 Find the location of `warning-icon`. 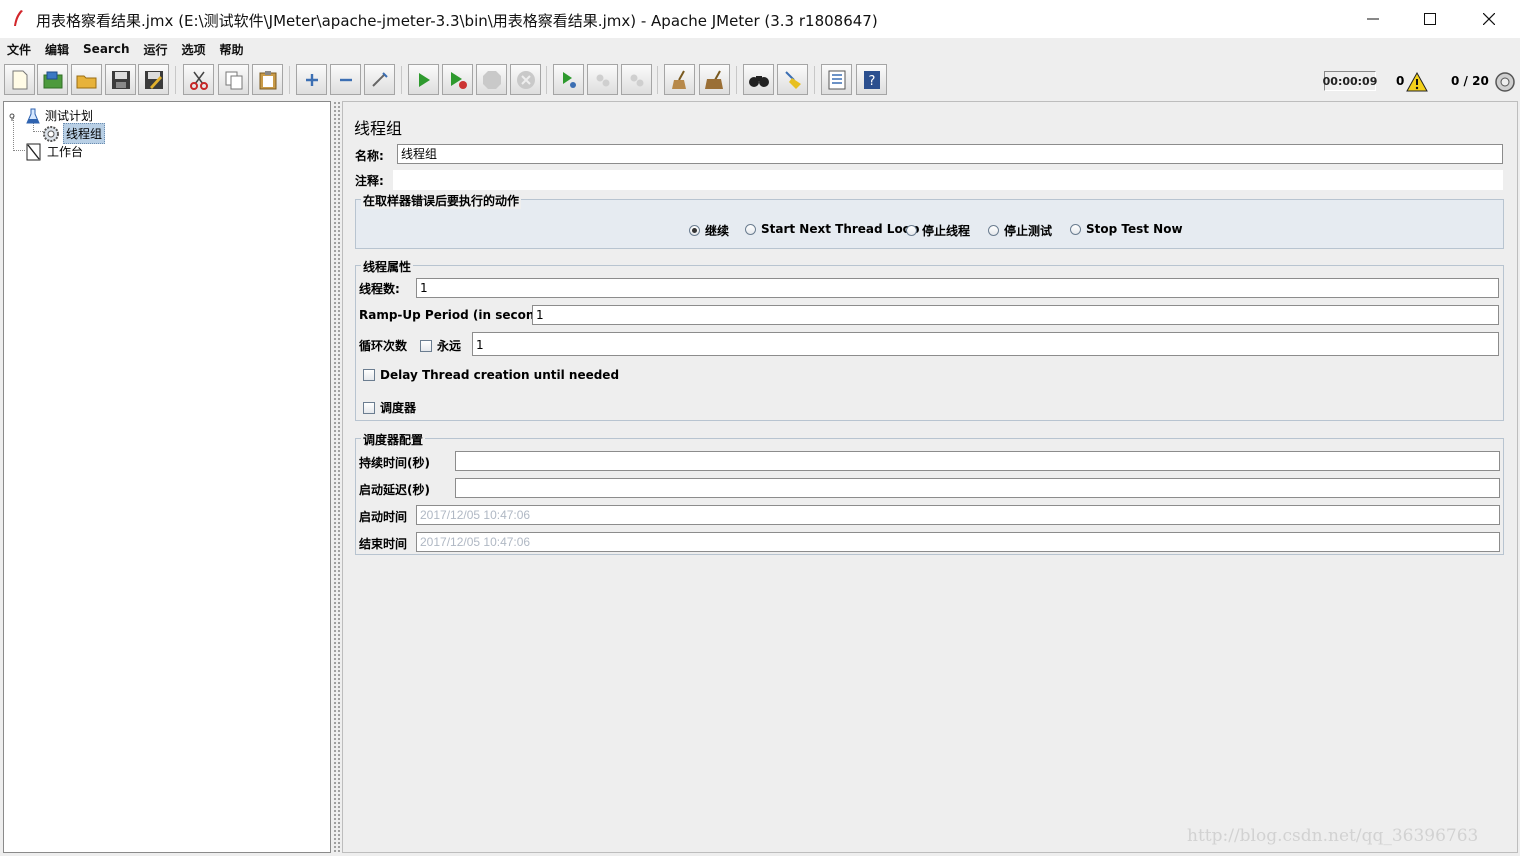

warning-icon is located at coordinates (1417, 82).